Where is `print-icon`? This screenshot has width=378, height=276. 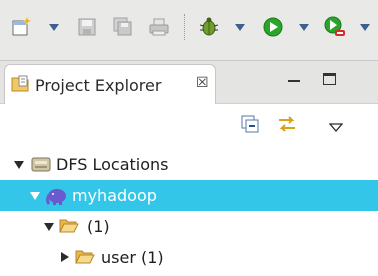
print-icon is located at coordinates (159, 27).